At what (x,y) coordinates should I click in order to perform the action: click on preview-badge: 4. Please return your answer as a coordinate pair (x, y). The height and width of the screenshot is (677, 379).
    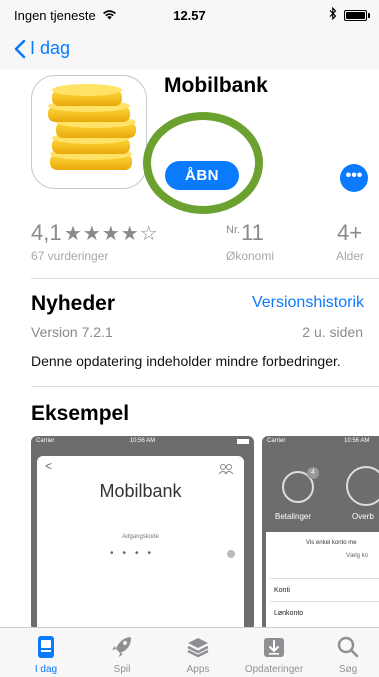
    Looking at the image, I should click on (313, 473).